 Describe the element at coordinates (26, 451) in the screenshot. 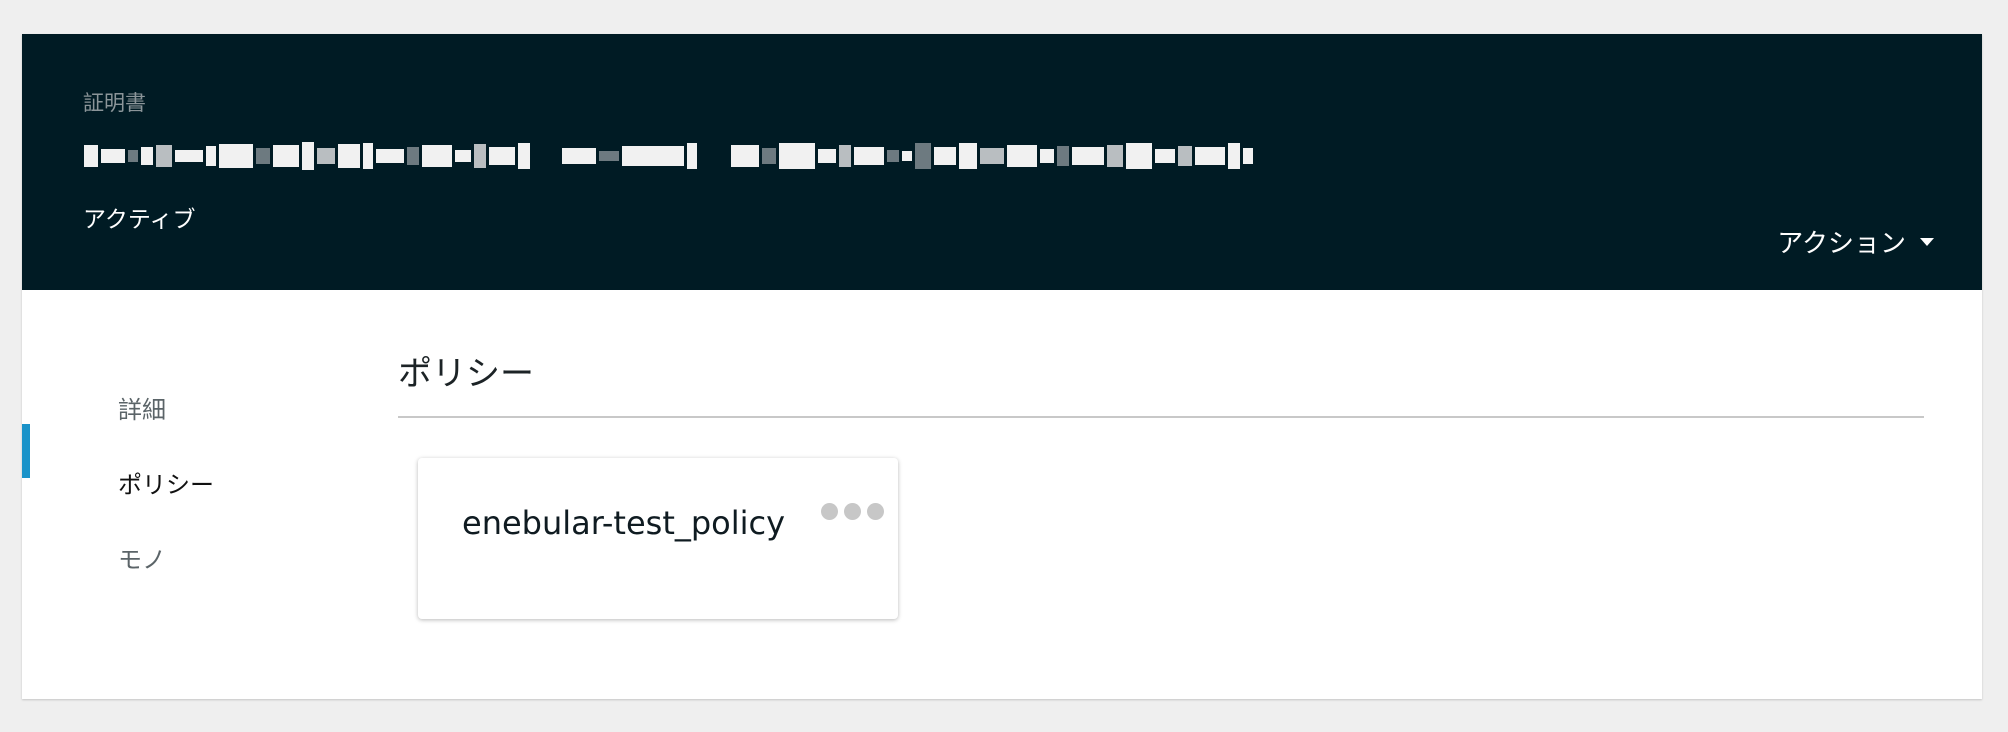

I see `nav-active-indicator` at that location.